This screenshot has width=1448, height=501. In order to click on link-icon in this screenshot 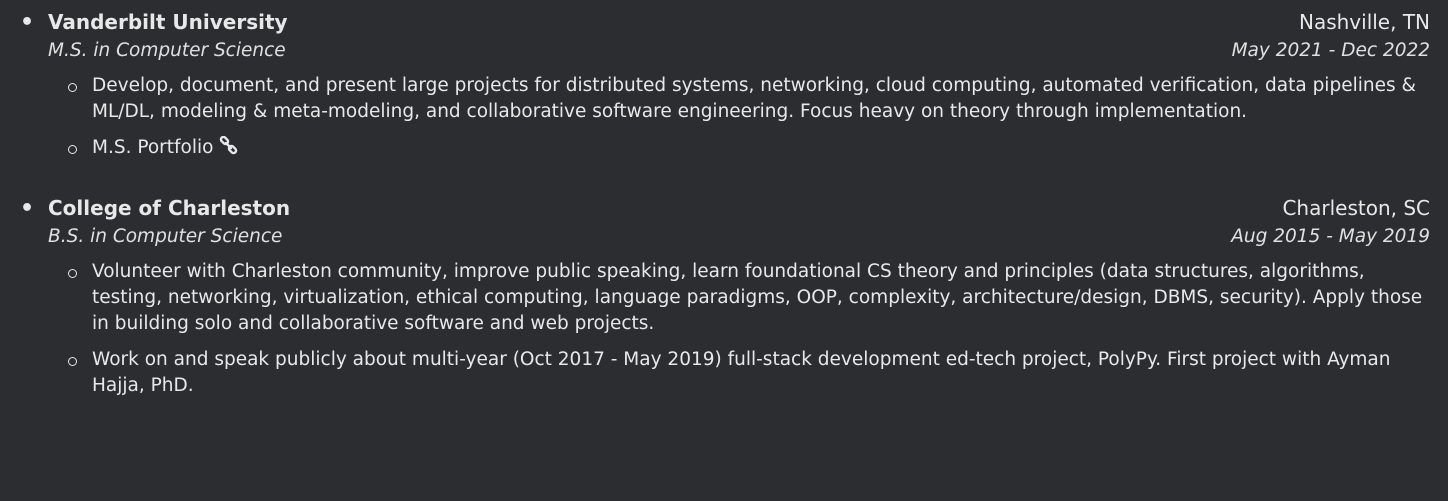, I will do `click(229, 149)`.